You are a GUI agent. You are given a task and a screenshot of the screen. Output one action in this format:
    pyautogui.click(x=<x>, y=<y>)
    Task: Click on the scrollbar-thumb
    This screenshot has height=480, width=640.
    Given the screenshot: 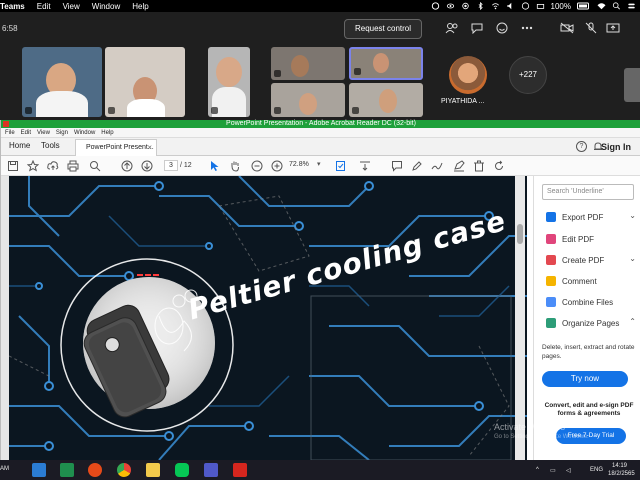 What is the action you would take?
    pyautogui.click(x=520, y=234)
    